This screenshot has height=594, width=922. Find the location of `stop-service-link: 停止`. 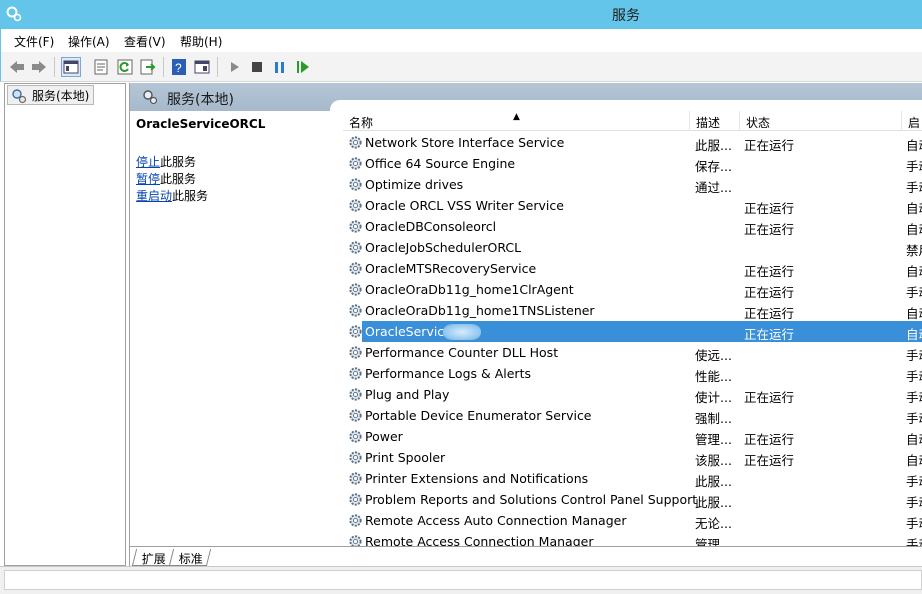

stop-service-link: 停止 is located at coordinates (148, 162).